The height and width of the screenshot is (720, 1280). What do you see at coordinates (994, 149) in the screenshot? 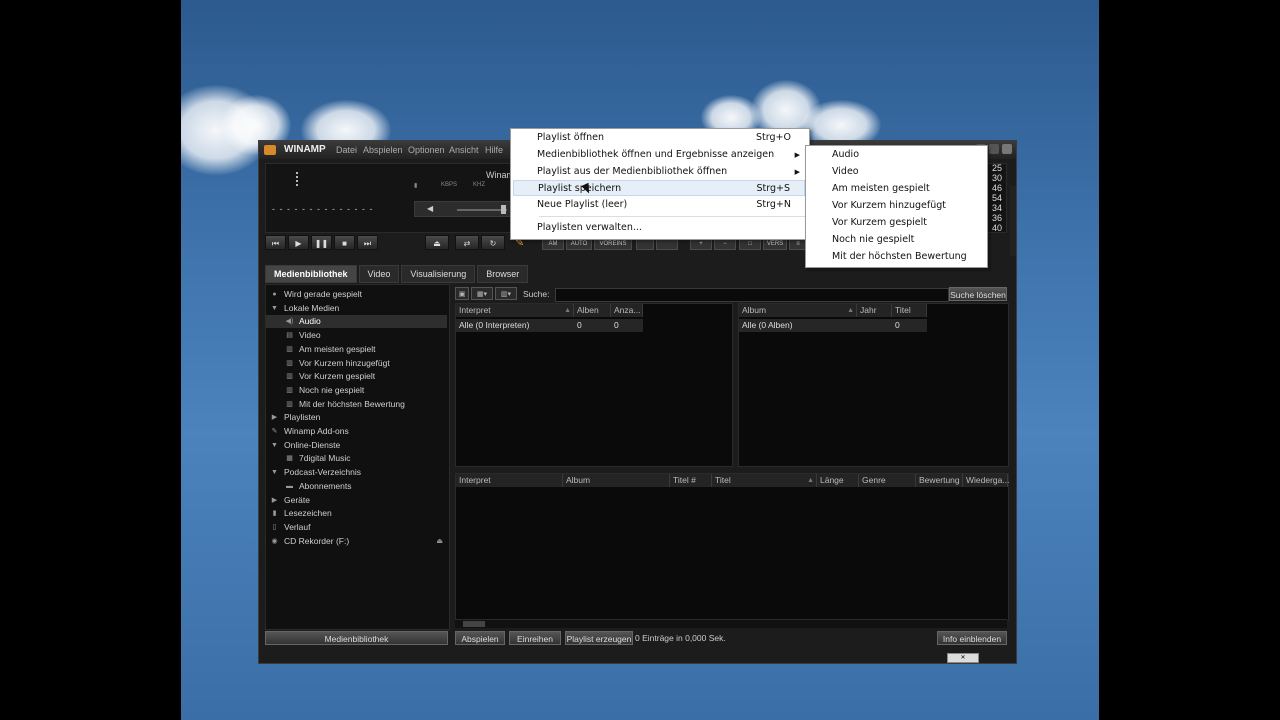
I see `maximize-icon` at bounding box center [994, 149].